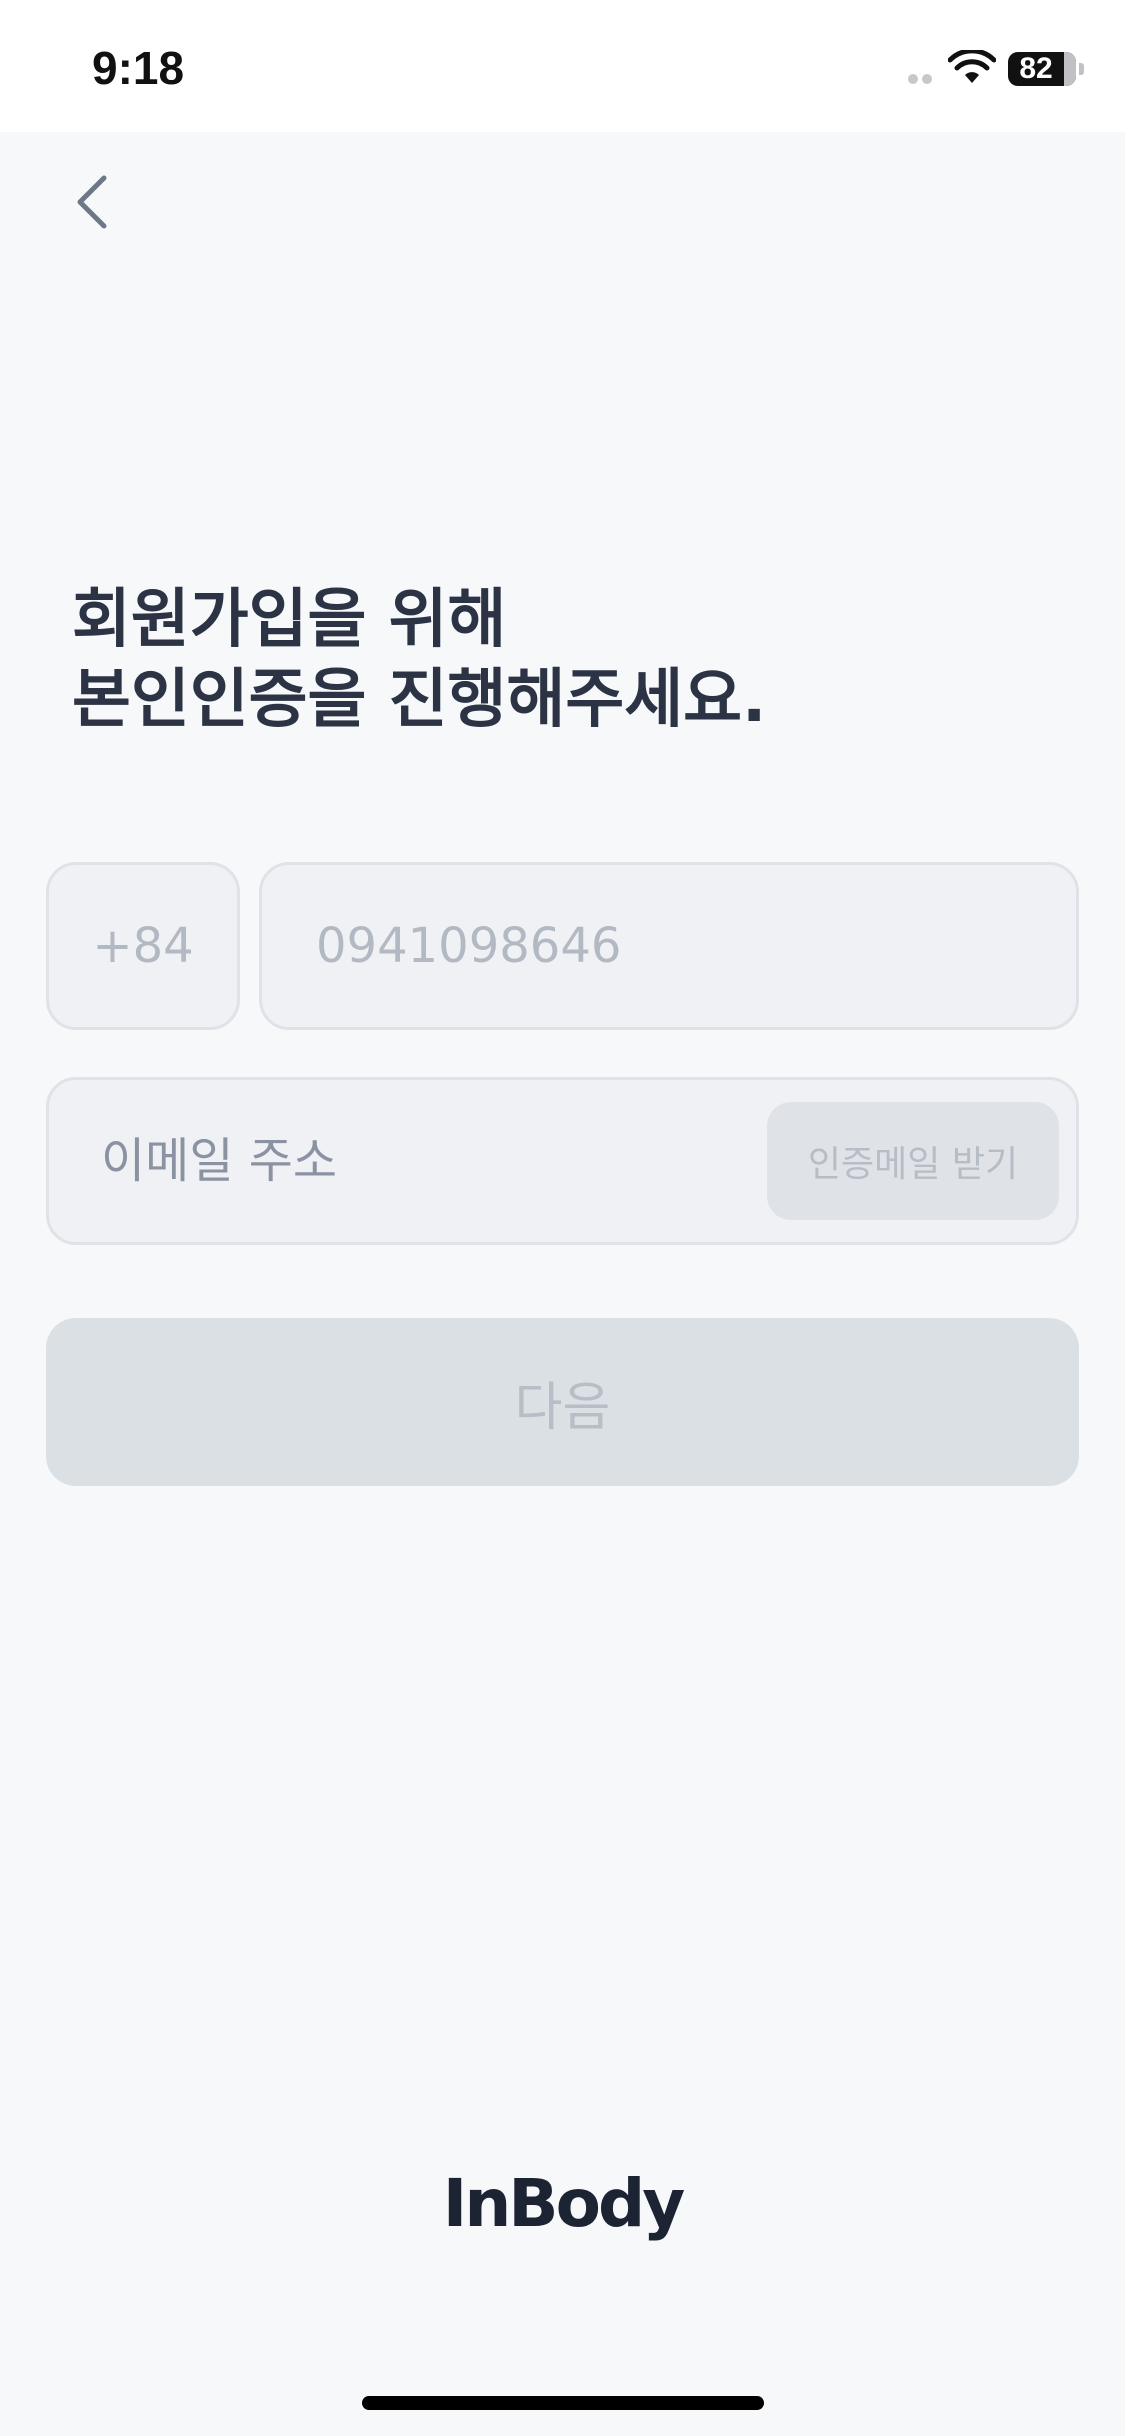 This screenshot has width=1125, height=2436. Describe the element at coordinates (563, 2403) in the screenshot. I see `home-indicator` at that location.